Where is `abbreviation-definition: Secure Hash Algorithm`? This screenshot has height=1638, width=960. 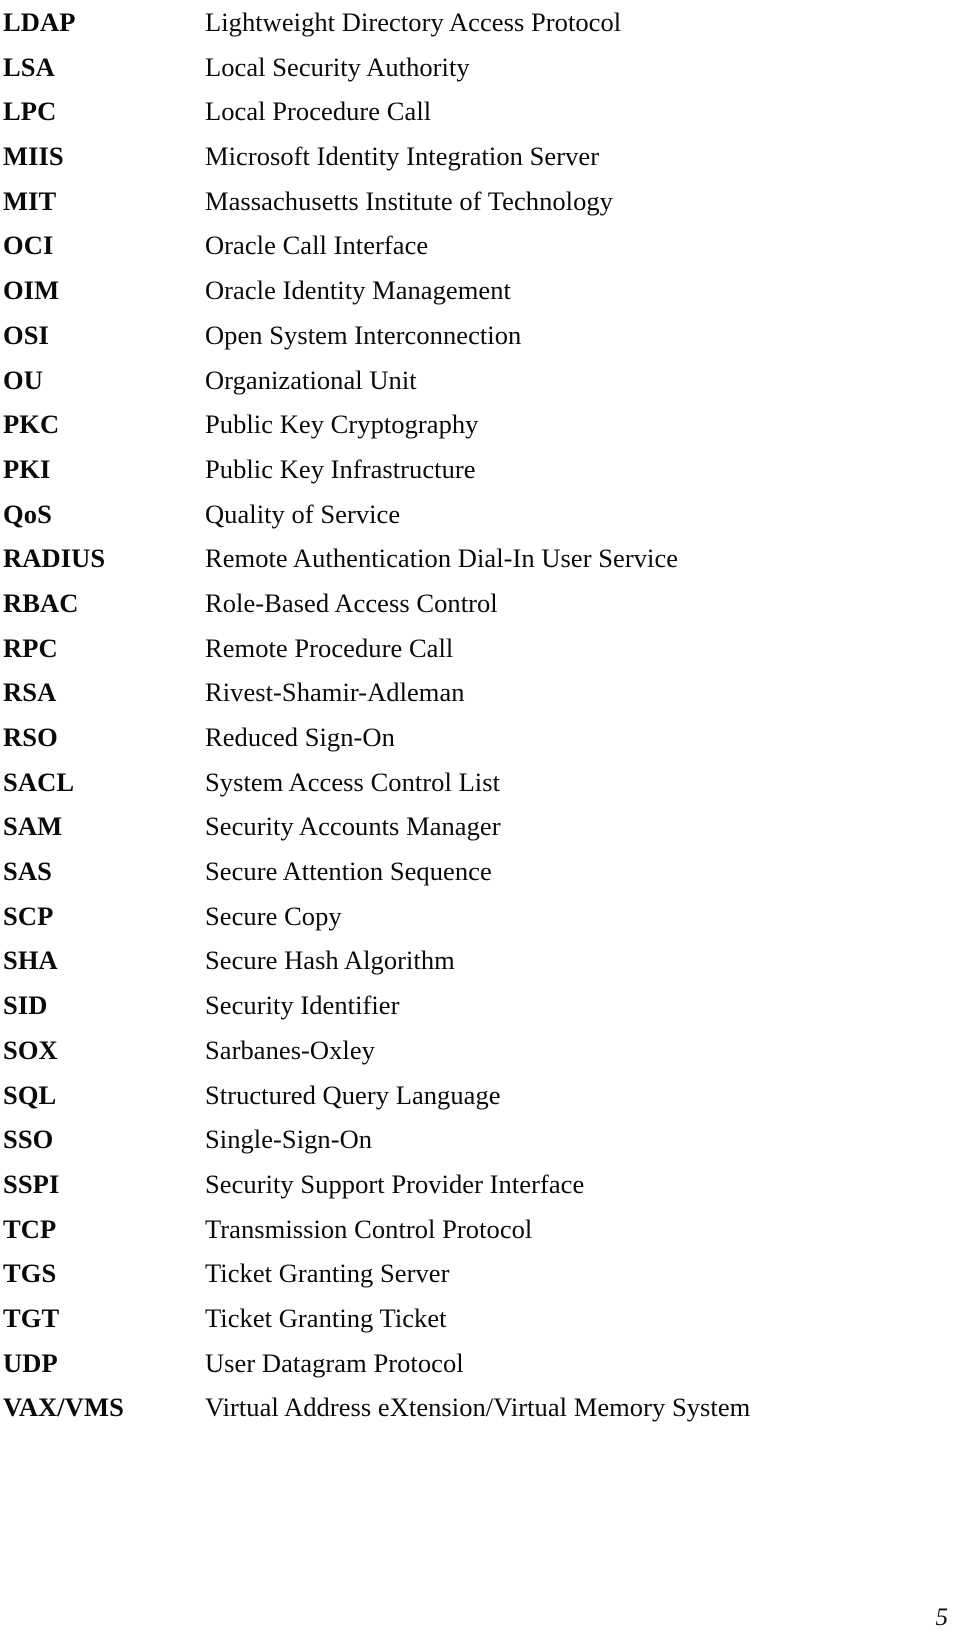
abbreviation-definition: Secure Hash Algorithm is located at coordinates (330, 960).